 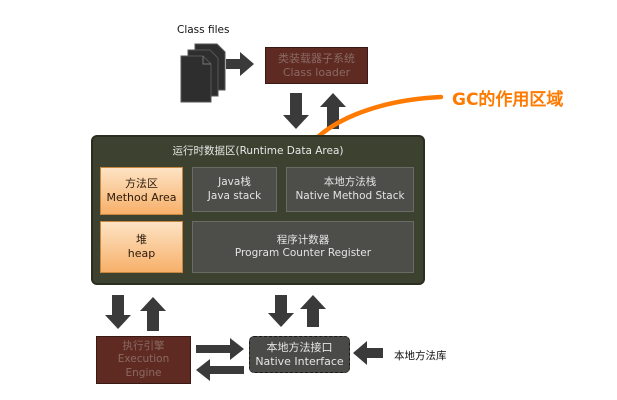 I want to click on java-stack-box: Java栈 Java stack, so click(x=234, y=189).